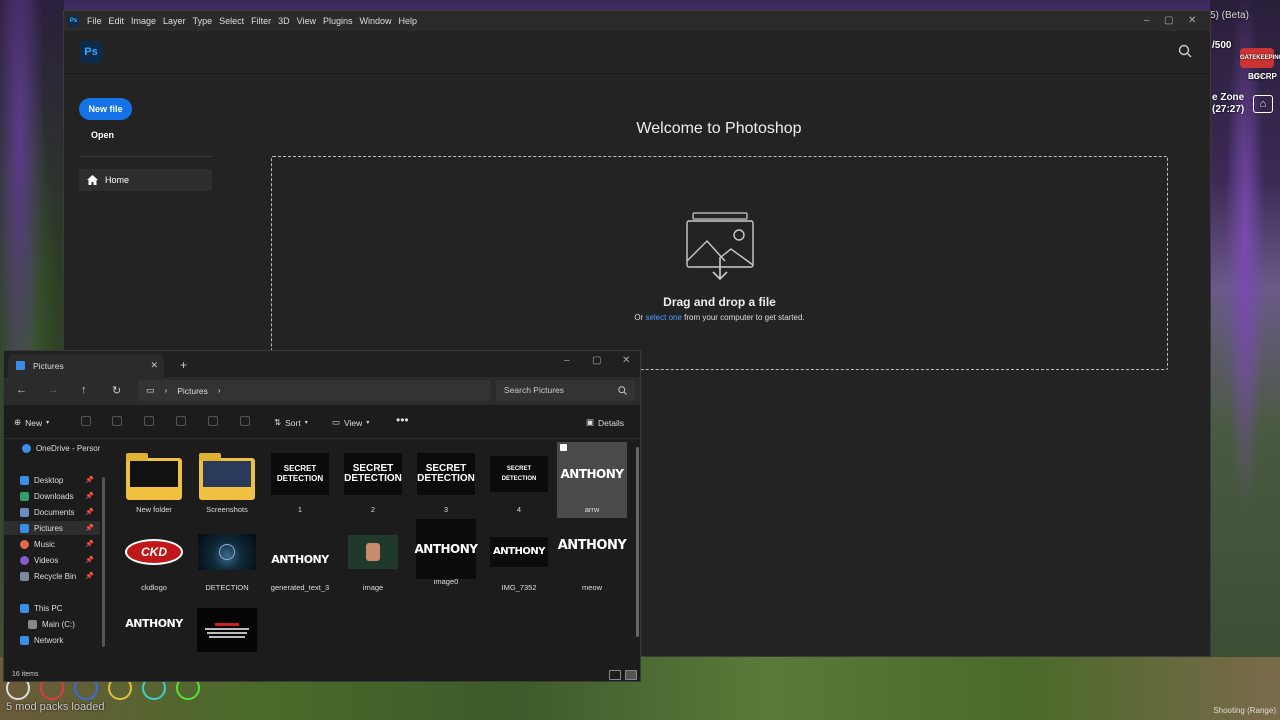 The height and width of the screenshot is (720, 1280). I want to click on forward-arrow-icon: →, so click(53, 390).